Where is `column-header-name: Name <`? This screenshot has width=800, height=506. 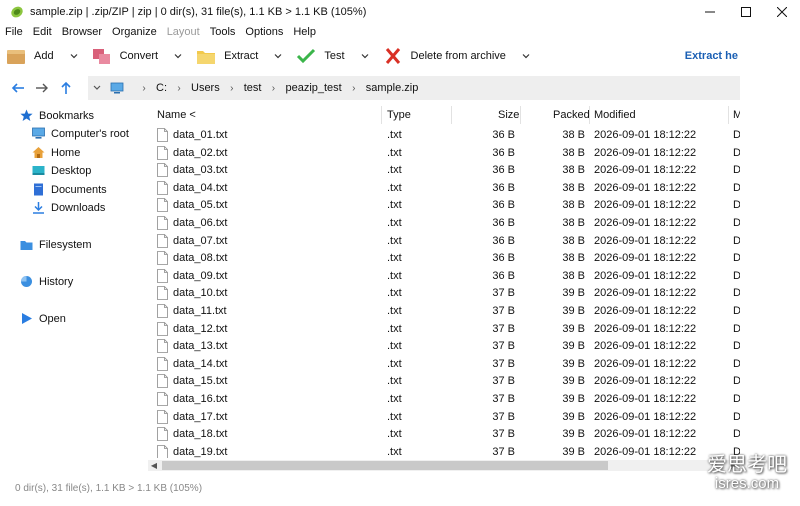 column-header-name: Name < is located at coordinates (176, 115).